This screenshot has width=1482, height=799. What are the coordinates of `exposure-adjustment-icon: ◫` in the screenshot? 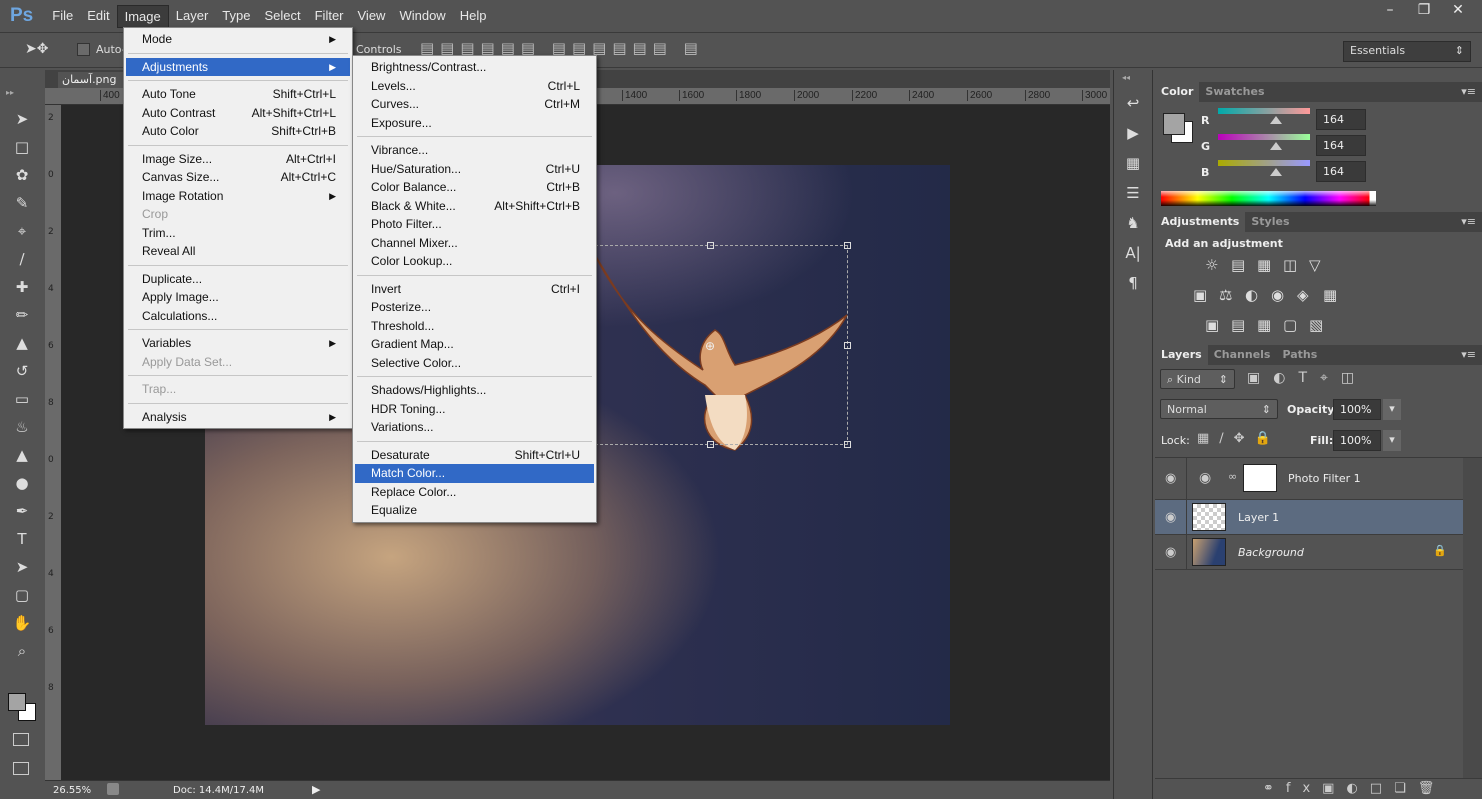 It's located at (1290, 265).